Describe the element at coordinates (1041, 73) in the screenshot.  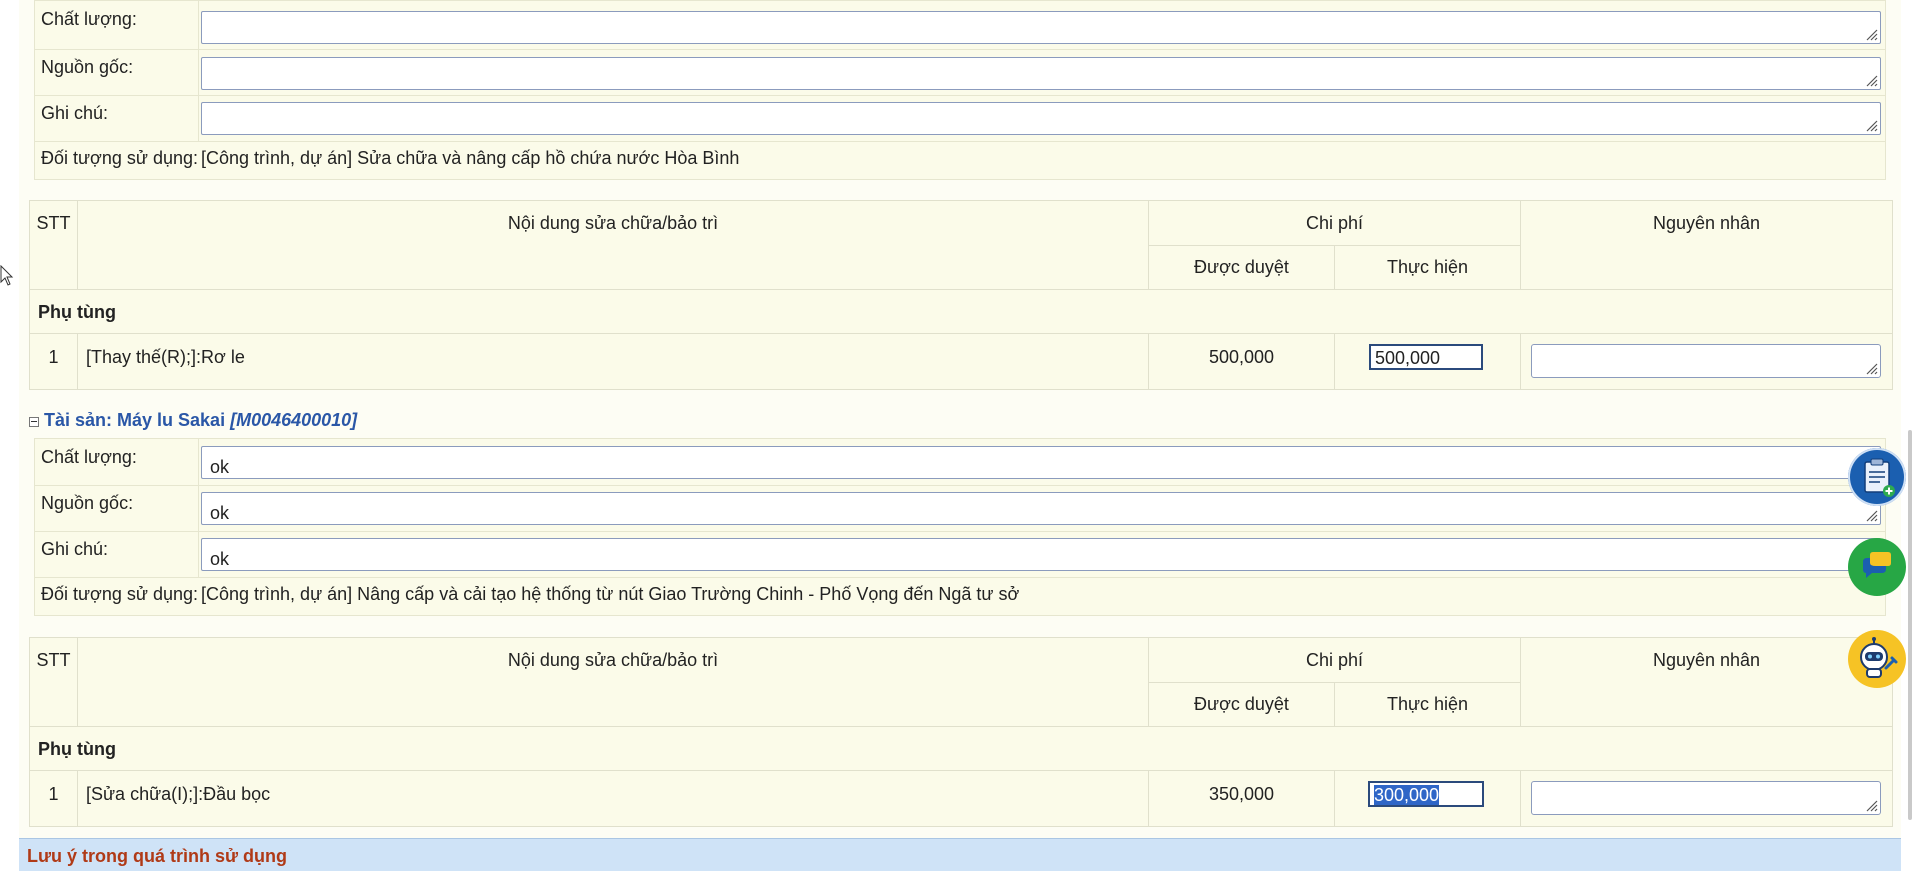
I see `origin-textarea` at that location.